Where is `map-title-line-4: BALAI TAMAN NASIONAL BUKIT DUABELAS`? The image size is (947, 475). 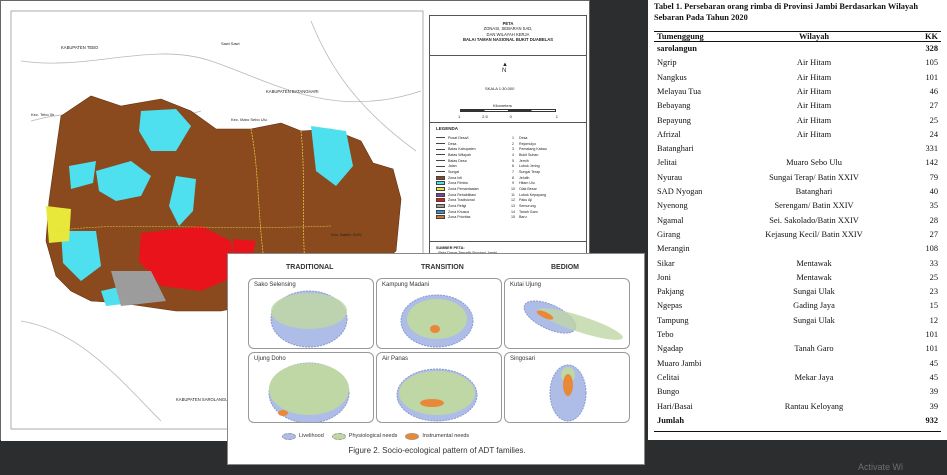 map-title-line-4: BALAI TAMAN NASIONAL BUKIT DUABELAS is located at coordinates (508, 39).